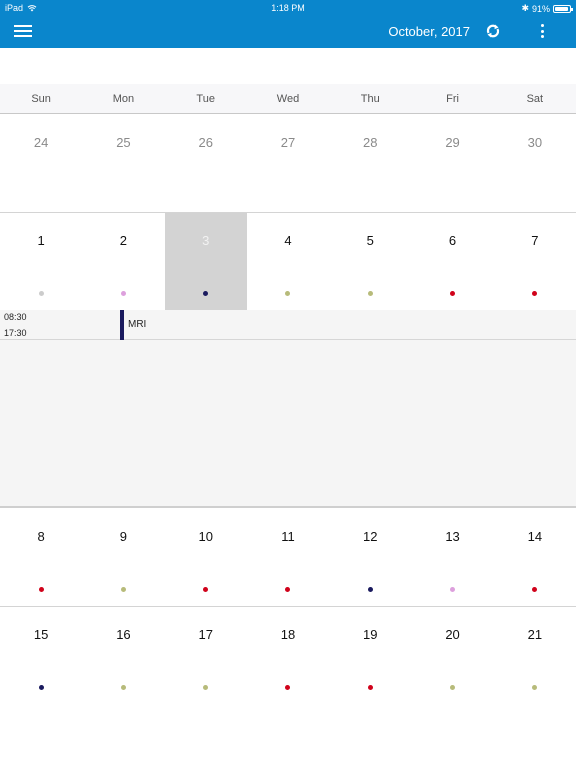 The height and width of the screenshot is (768, 576). What do you see at coordinates (288, 142) in the screenshot?
I see `day-number: 27` at bounding box center [288, 142].